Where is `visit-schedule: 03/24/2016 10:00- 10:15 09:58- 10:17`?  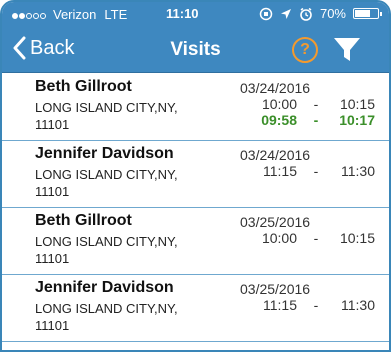 visit-schedule: 03/24/2016 10:00- 10:15 09:58- 10:17 is located at coordinates (312, 104).